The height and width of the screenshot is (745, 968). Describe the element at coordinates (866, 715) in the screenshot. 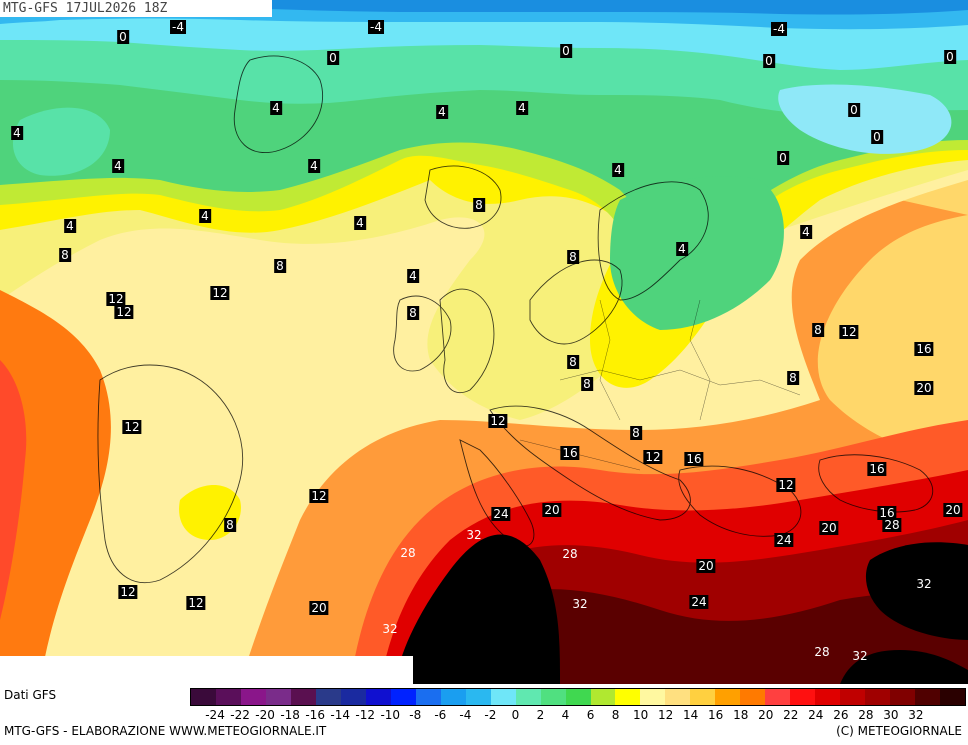

I see `color-scale-tick: 28` at that location.